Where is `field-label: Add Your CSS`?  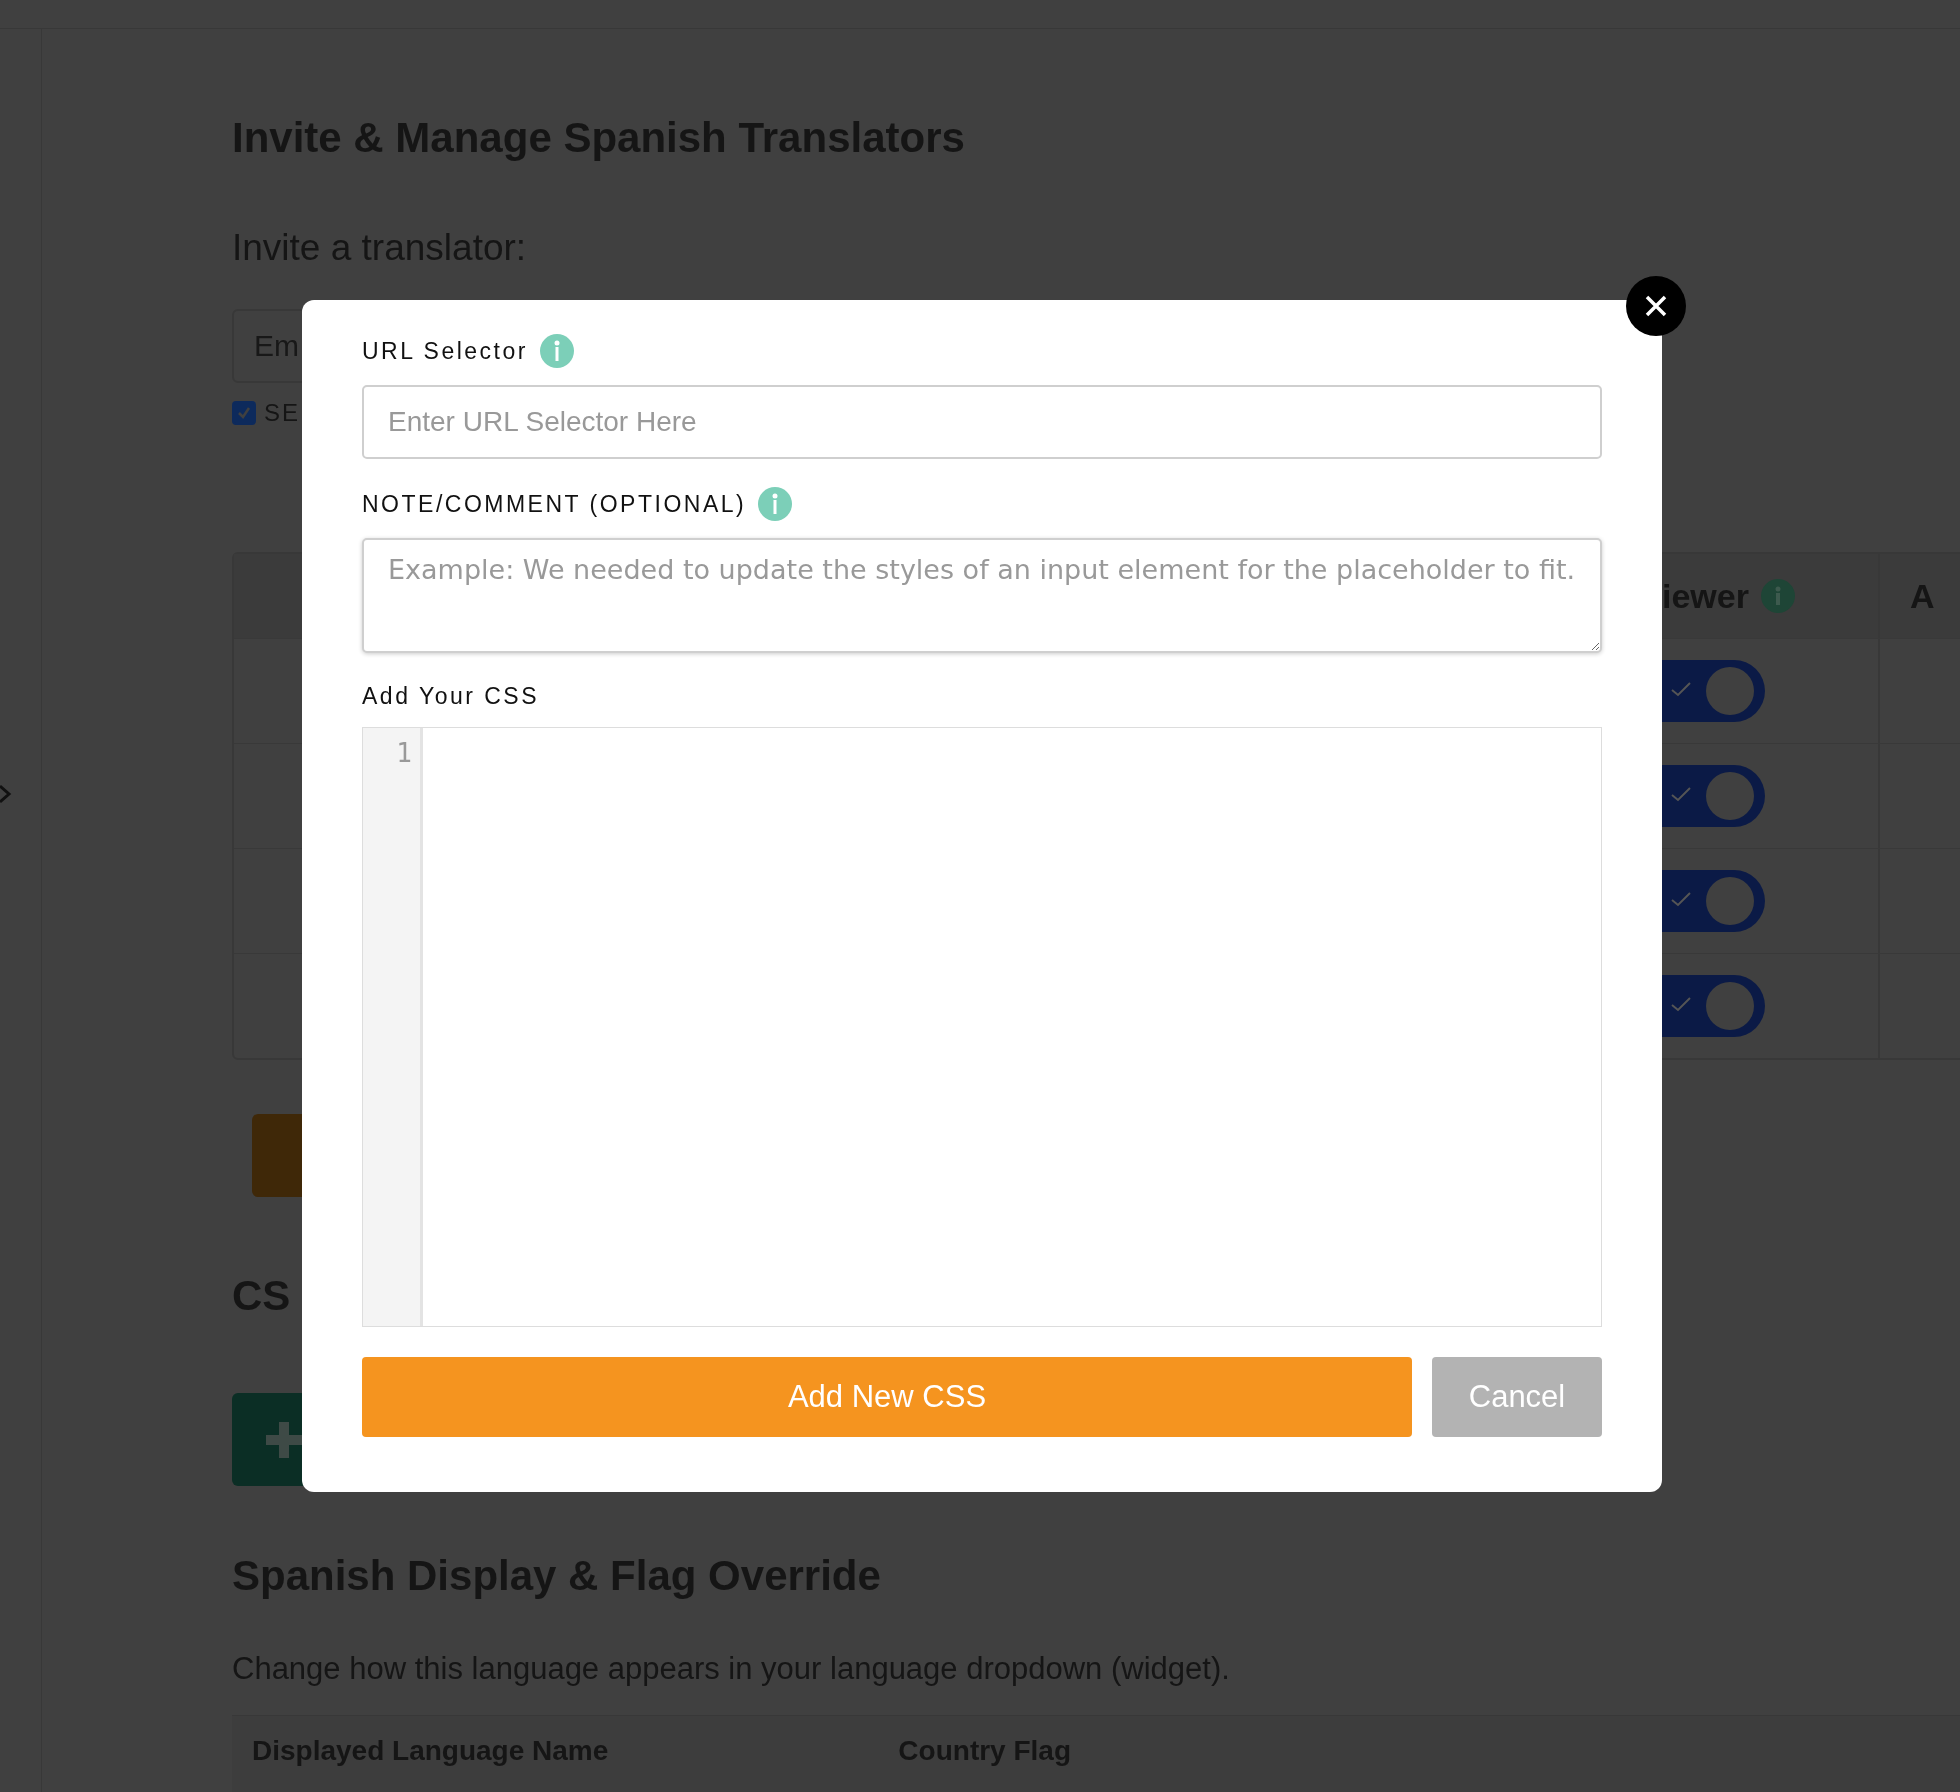
field-label: Add Your CSS is located at coordinates (451, 696).